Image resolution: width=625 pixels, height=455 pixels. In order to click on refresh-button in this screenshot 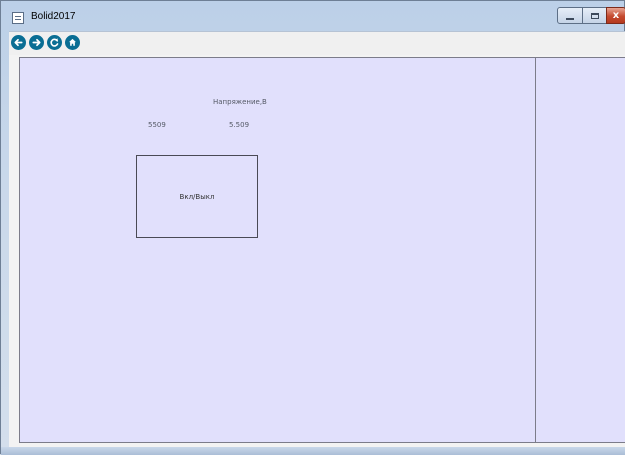, I will do `click(54, 42)`.